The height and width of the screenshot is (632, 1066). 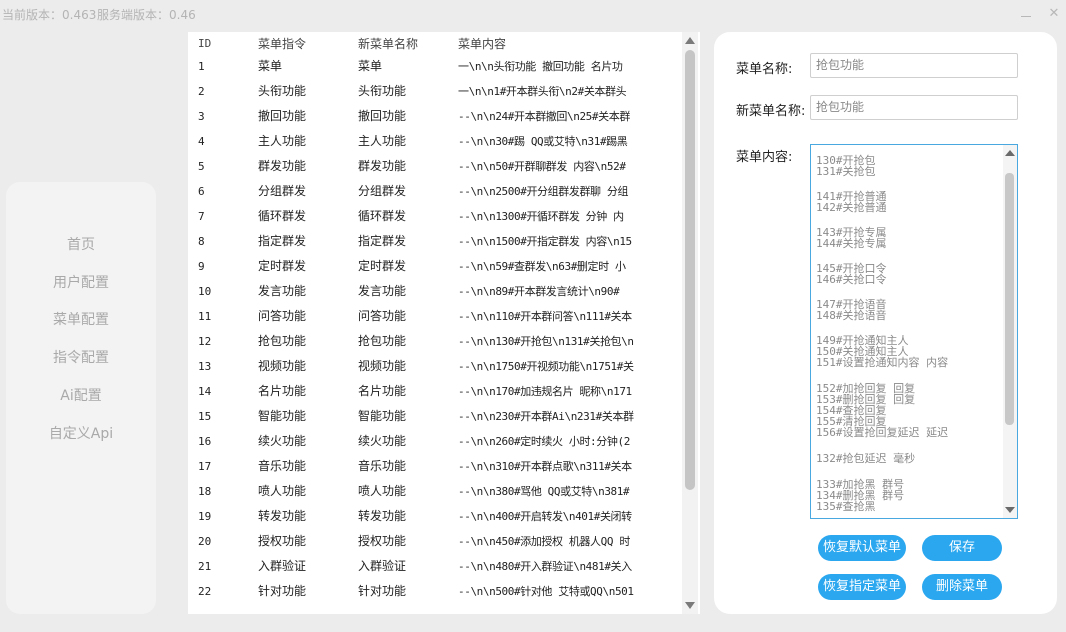 What do you see at coordinates (433, 116) in the screenshot?
I see `table-row: 3 撤回功能 撤回功能 --\n\n24#开本群撤回\n25#关本群` at bounding box center [433, 116].